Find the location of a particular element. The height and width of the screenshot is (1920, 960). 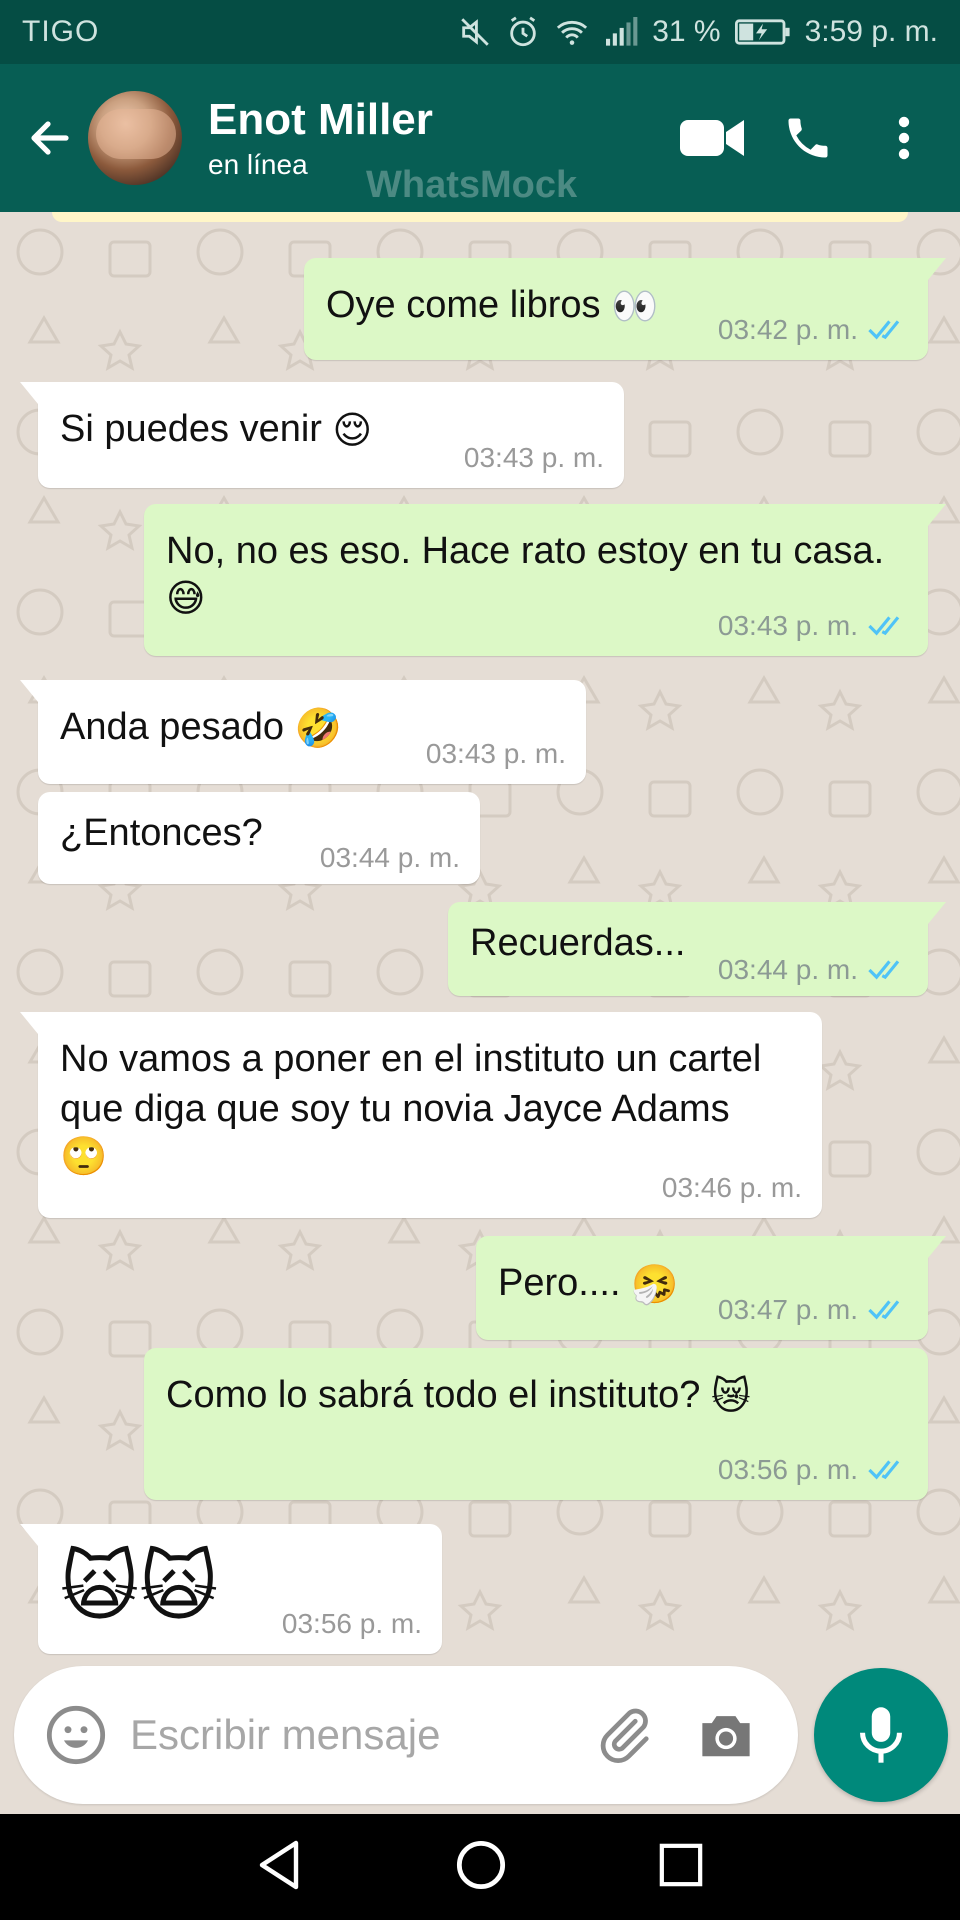

back-arrow-icon is located at coordinates (50, 138).